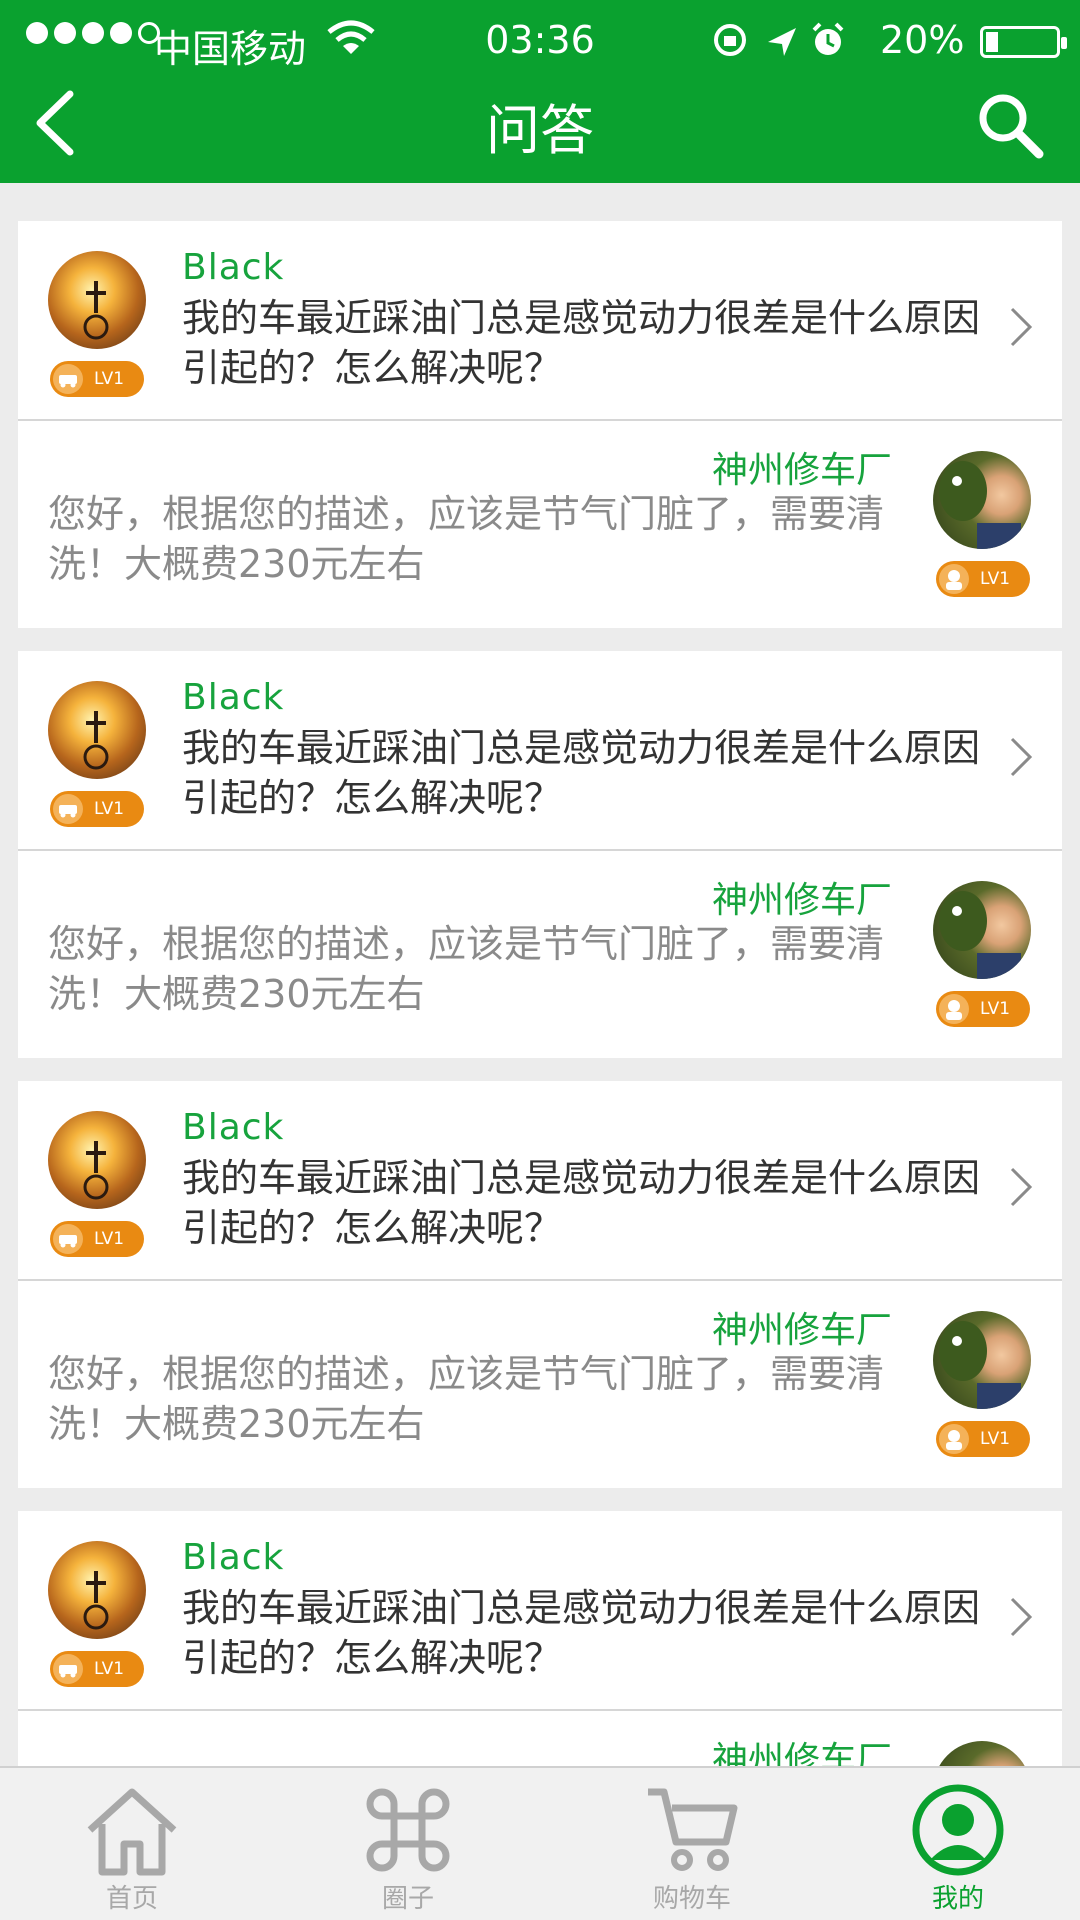  What do you see at coordinates (408, 1830) in the screenshot?
I see `command-icon` at bounding box center [408, 1830].